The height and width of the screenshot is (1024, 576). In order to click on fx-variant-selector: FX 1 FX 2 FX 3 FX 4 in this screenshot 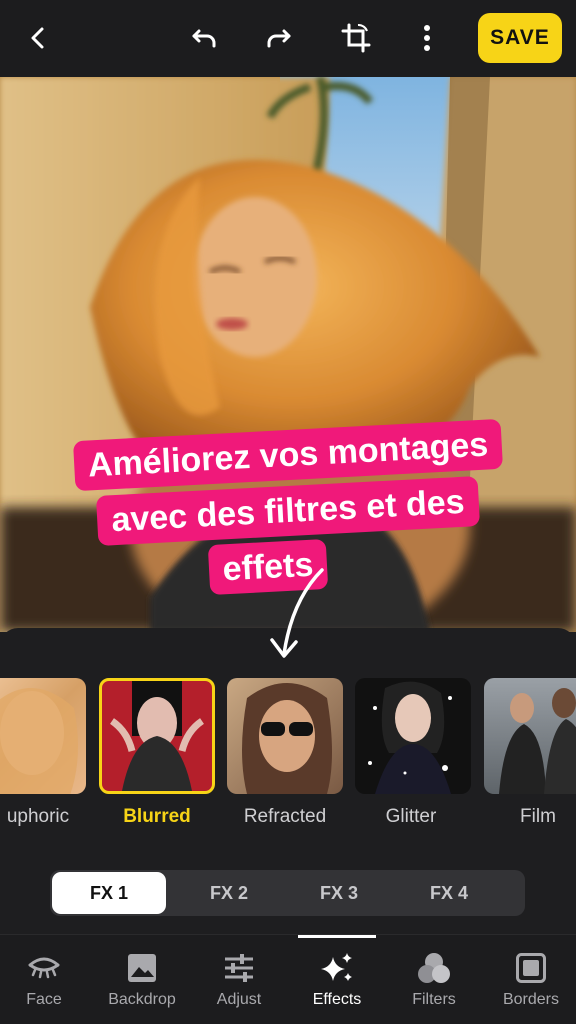, I will do `click(287, 893)`.